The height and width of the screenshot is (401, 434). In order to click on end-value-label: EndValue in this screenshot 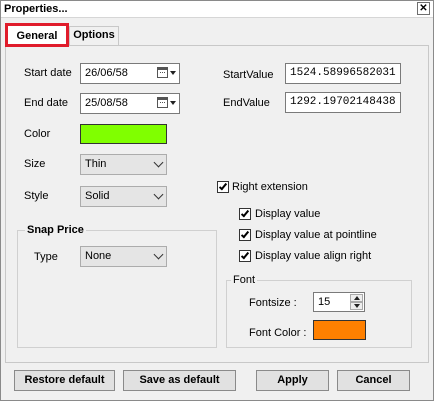, I will do `click(246, 103)`.